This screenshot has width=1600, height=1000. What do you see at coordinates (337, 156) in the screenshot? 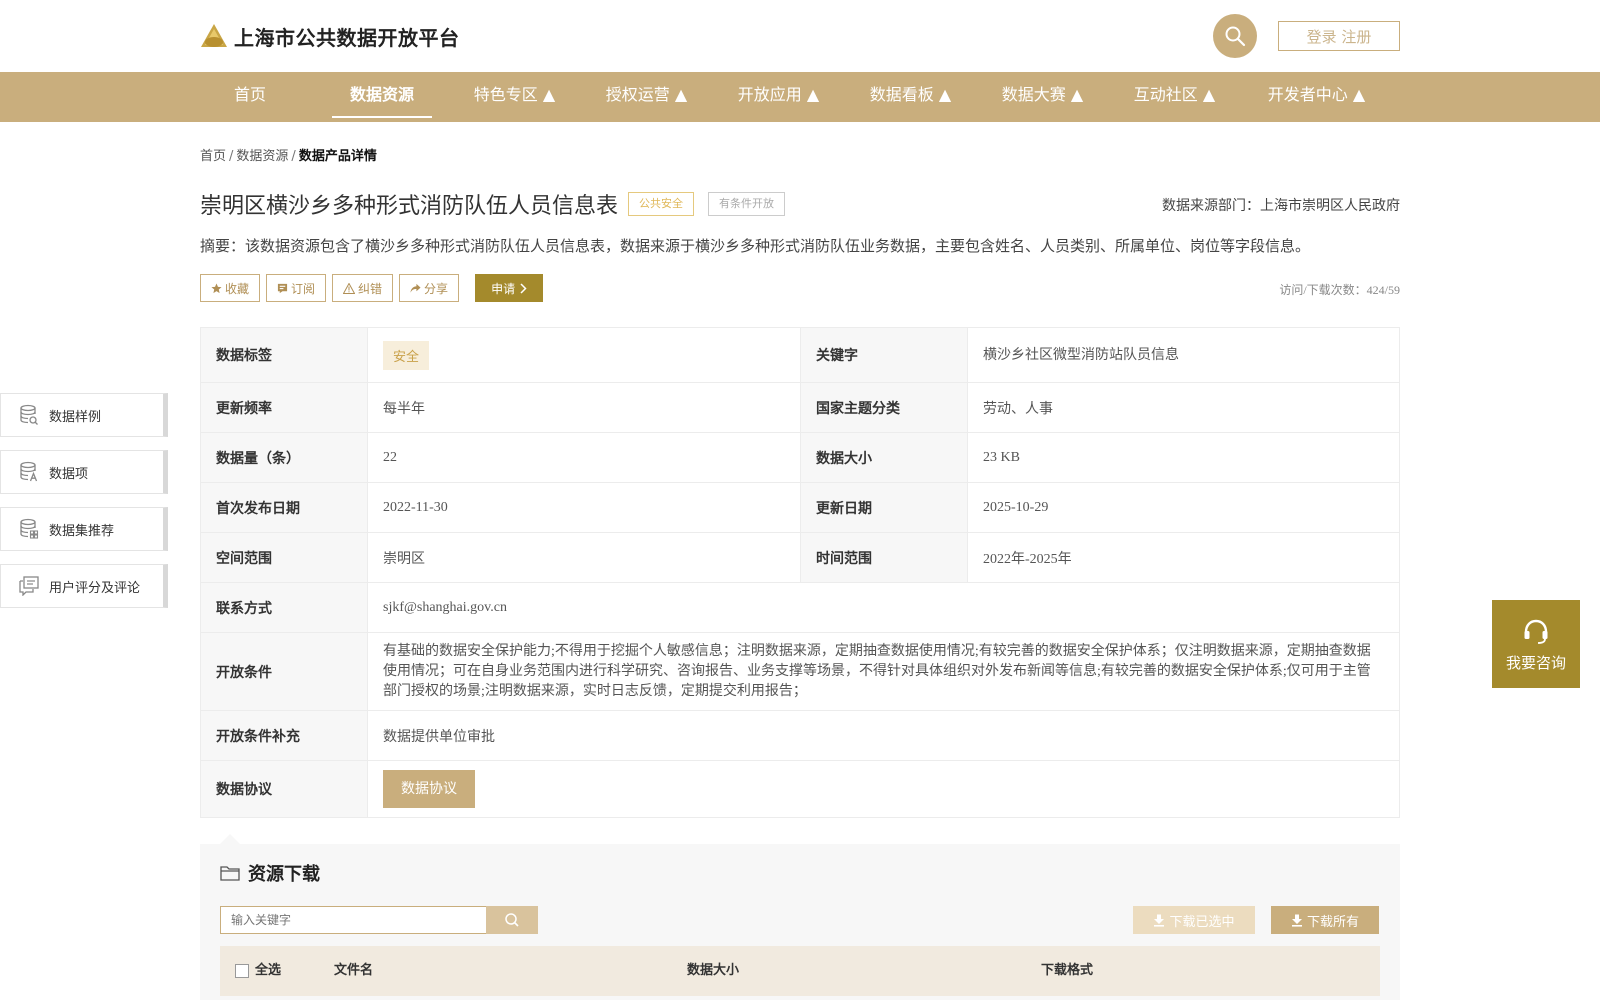
I see `breadcrumb-current: 数据产品详情` at bounding box center [337, 156].